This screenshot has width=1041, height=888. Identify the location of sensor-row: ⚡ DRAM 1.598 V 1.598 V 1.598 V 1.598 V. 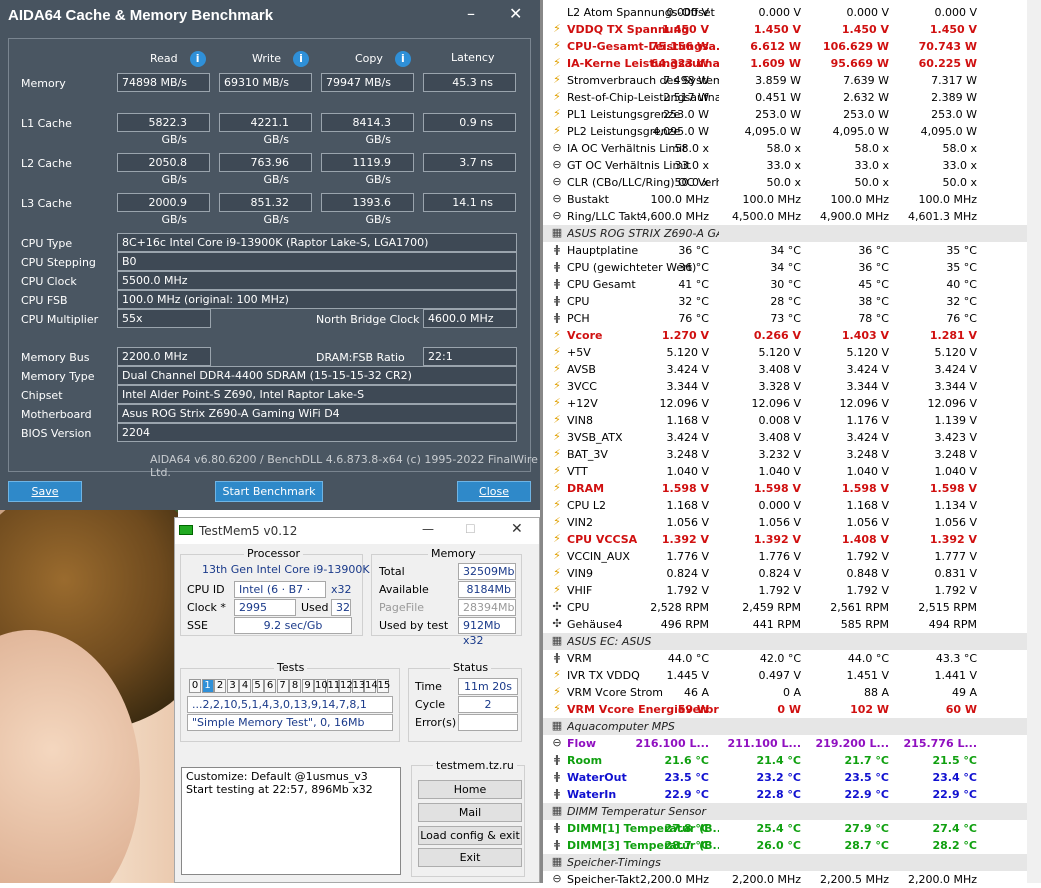
(785, 488).